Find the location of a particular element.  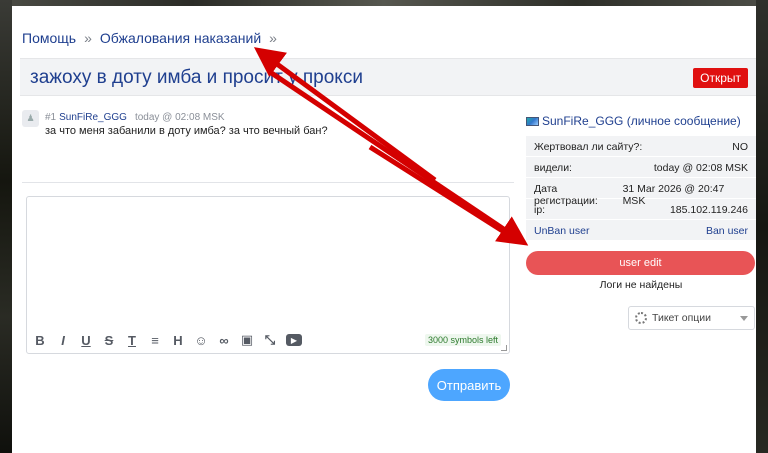

arrow-to-breadcrumb is located at coordinates (345, 115).